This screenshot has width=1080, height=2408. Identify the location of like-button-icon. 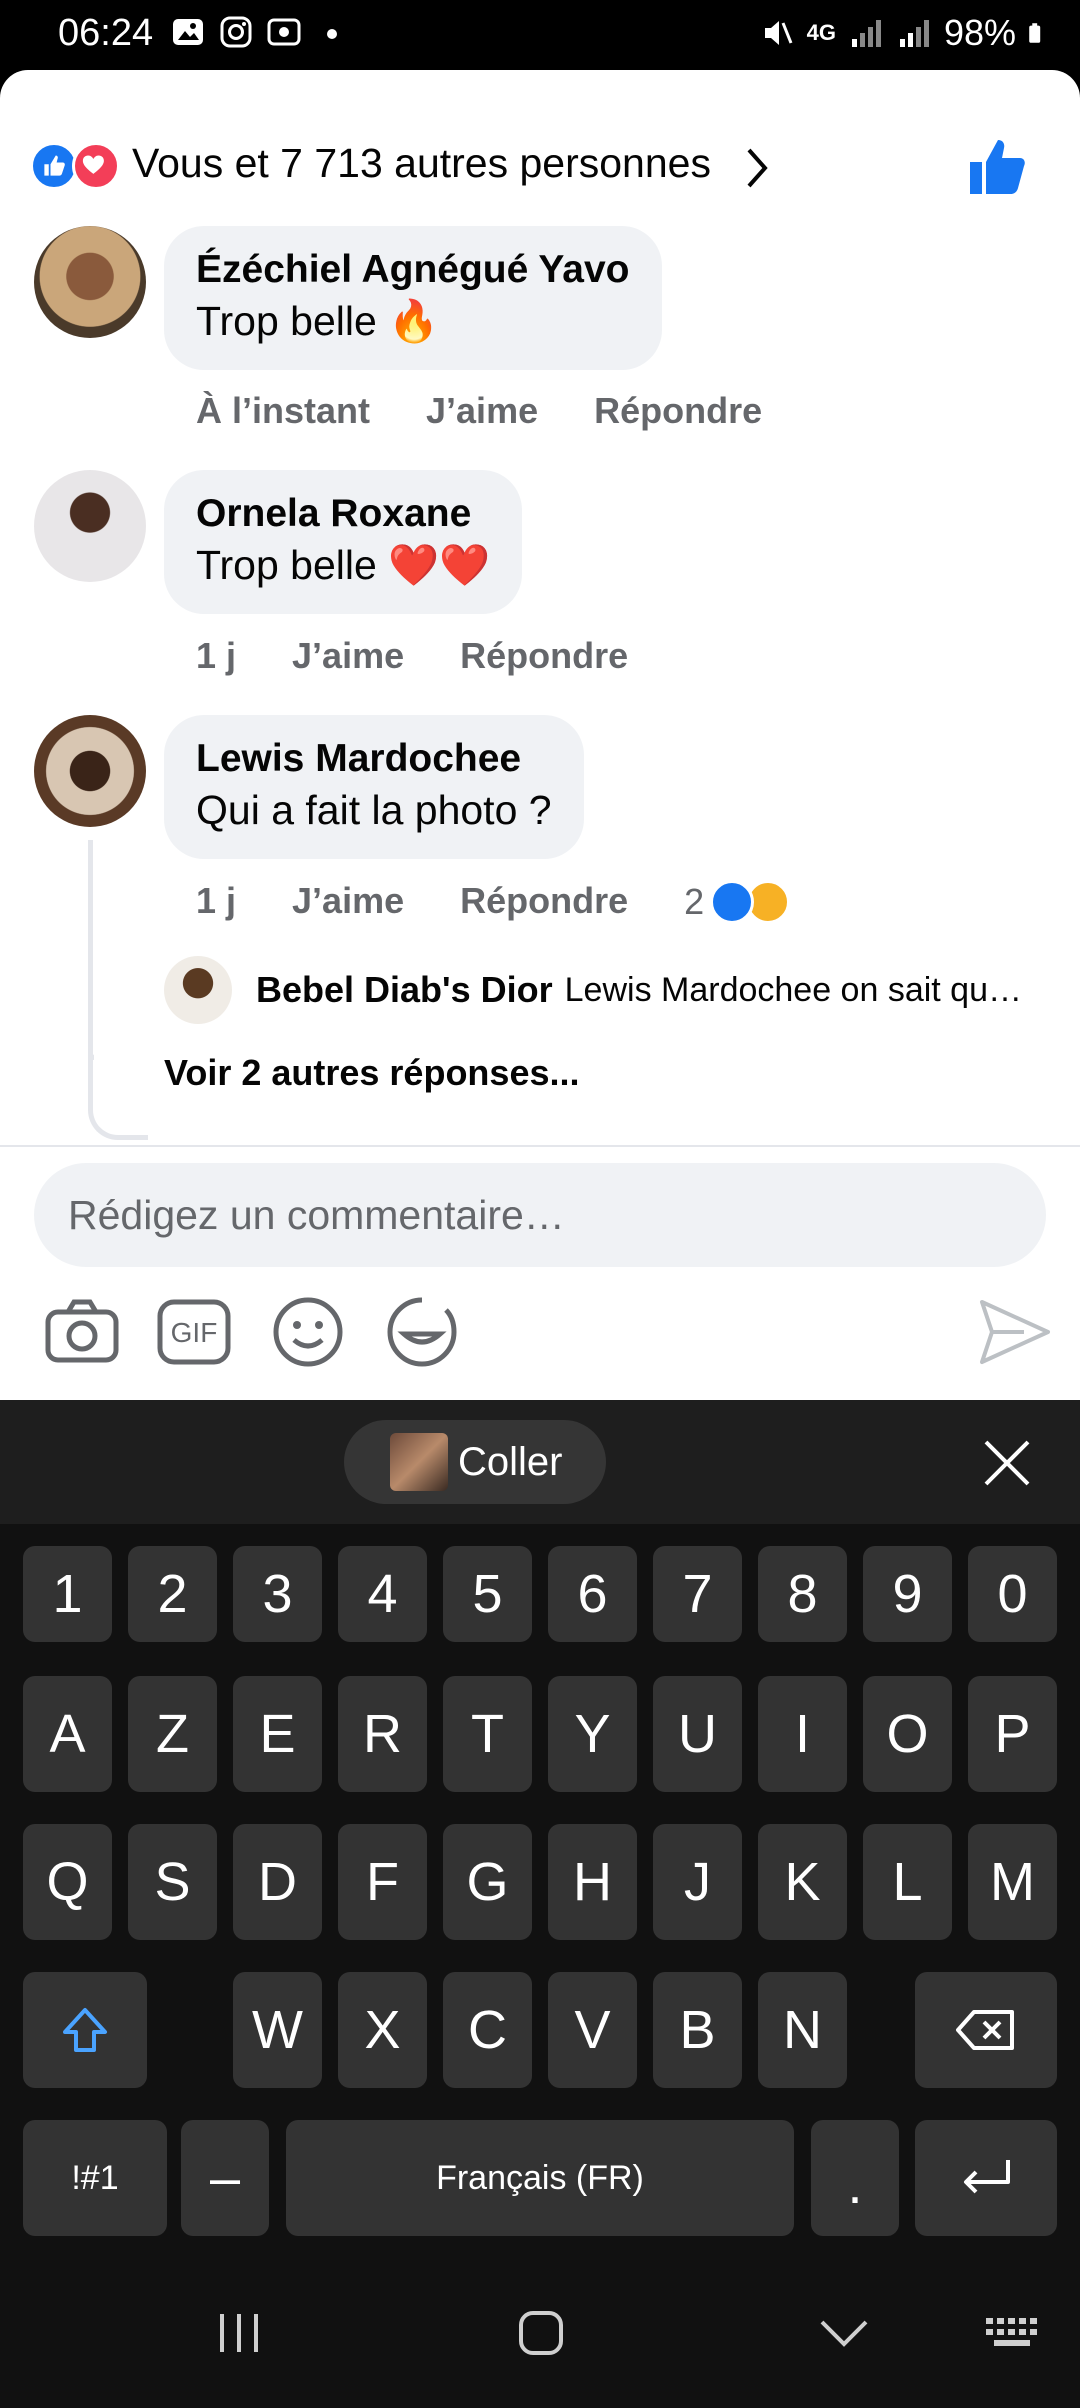
(997, 167).